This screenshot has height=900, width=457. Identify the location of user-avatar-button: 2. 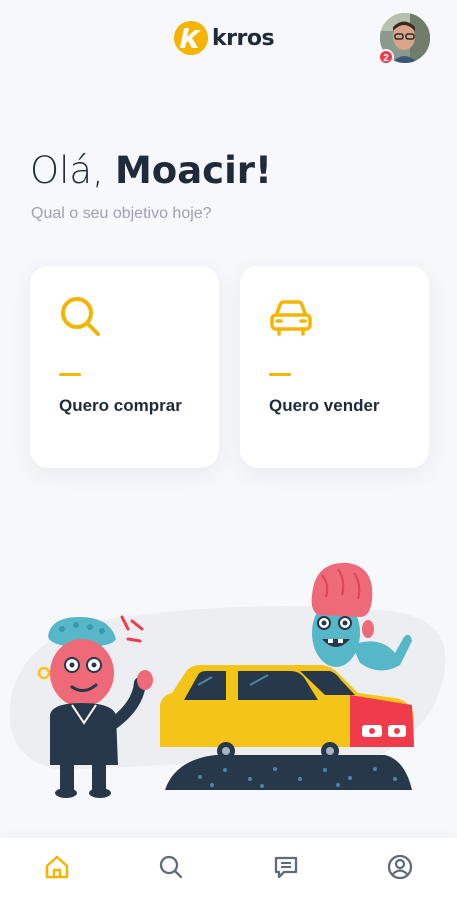
(404, 39).